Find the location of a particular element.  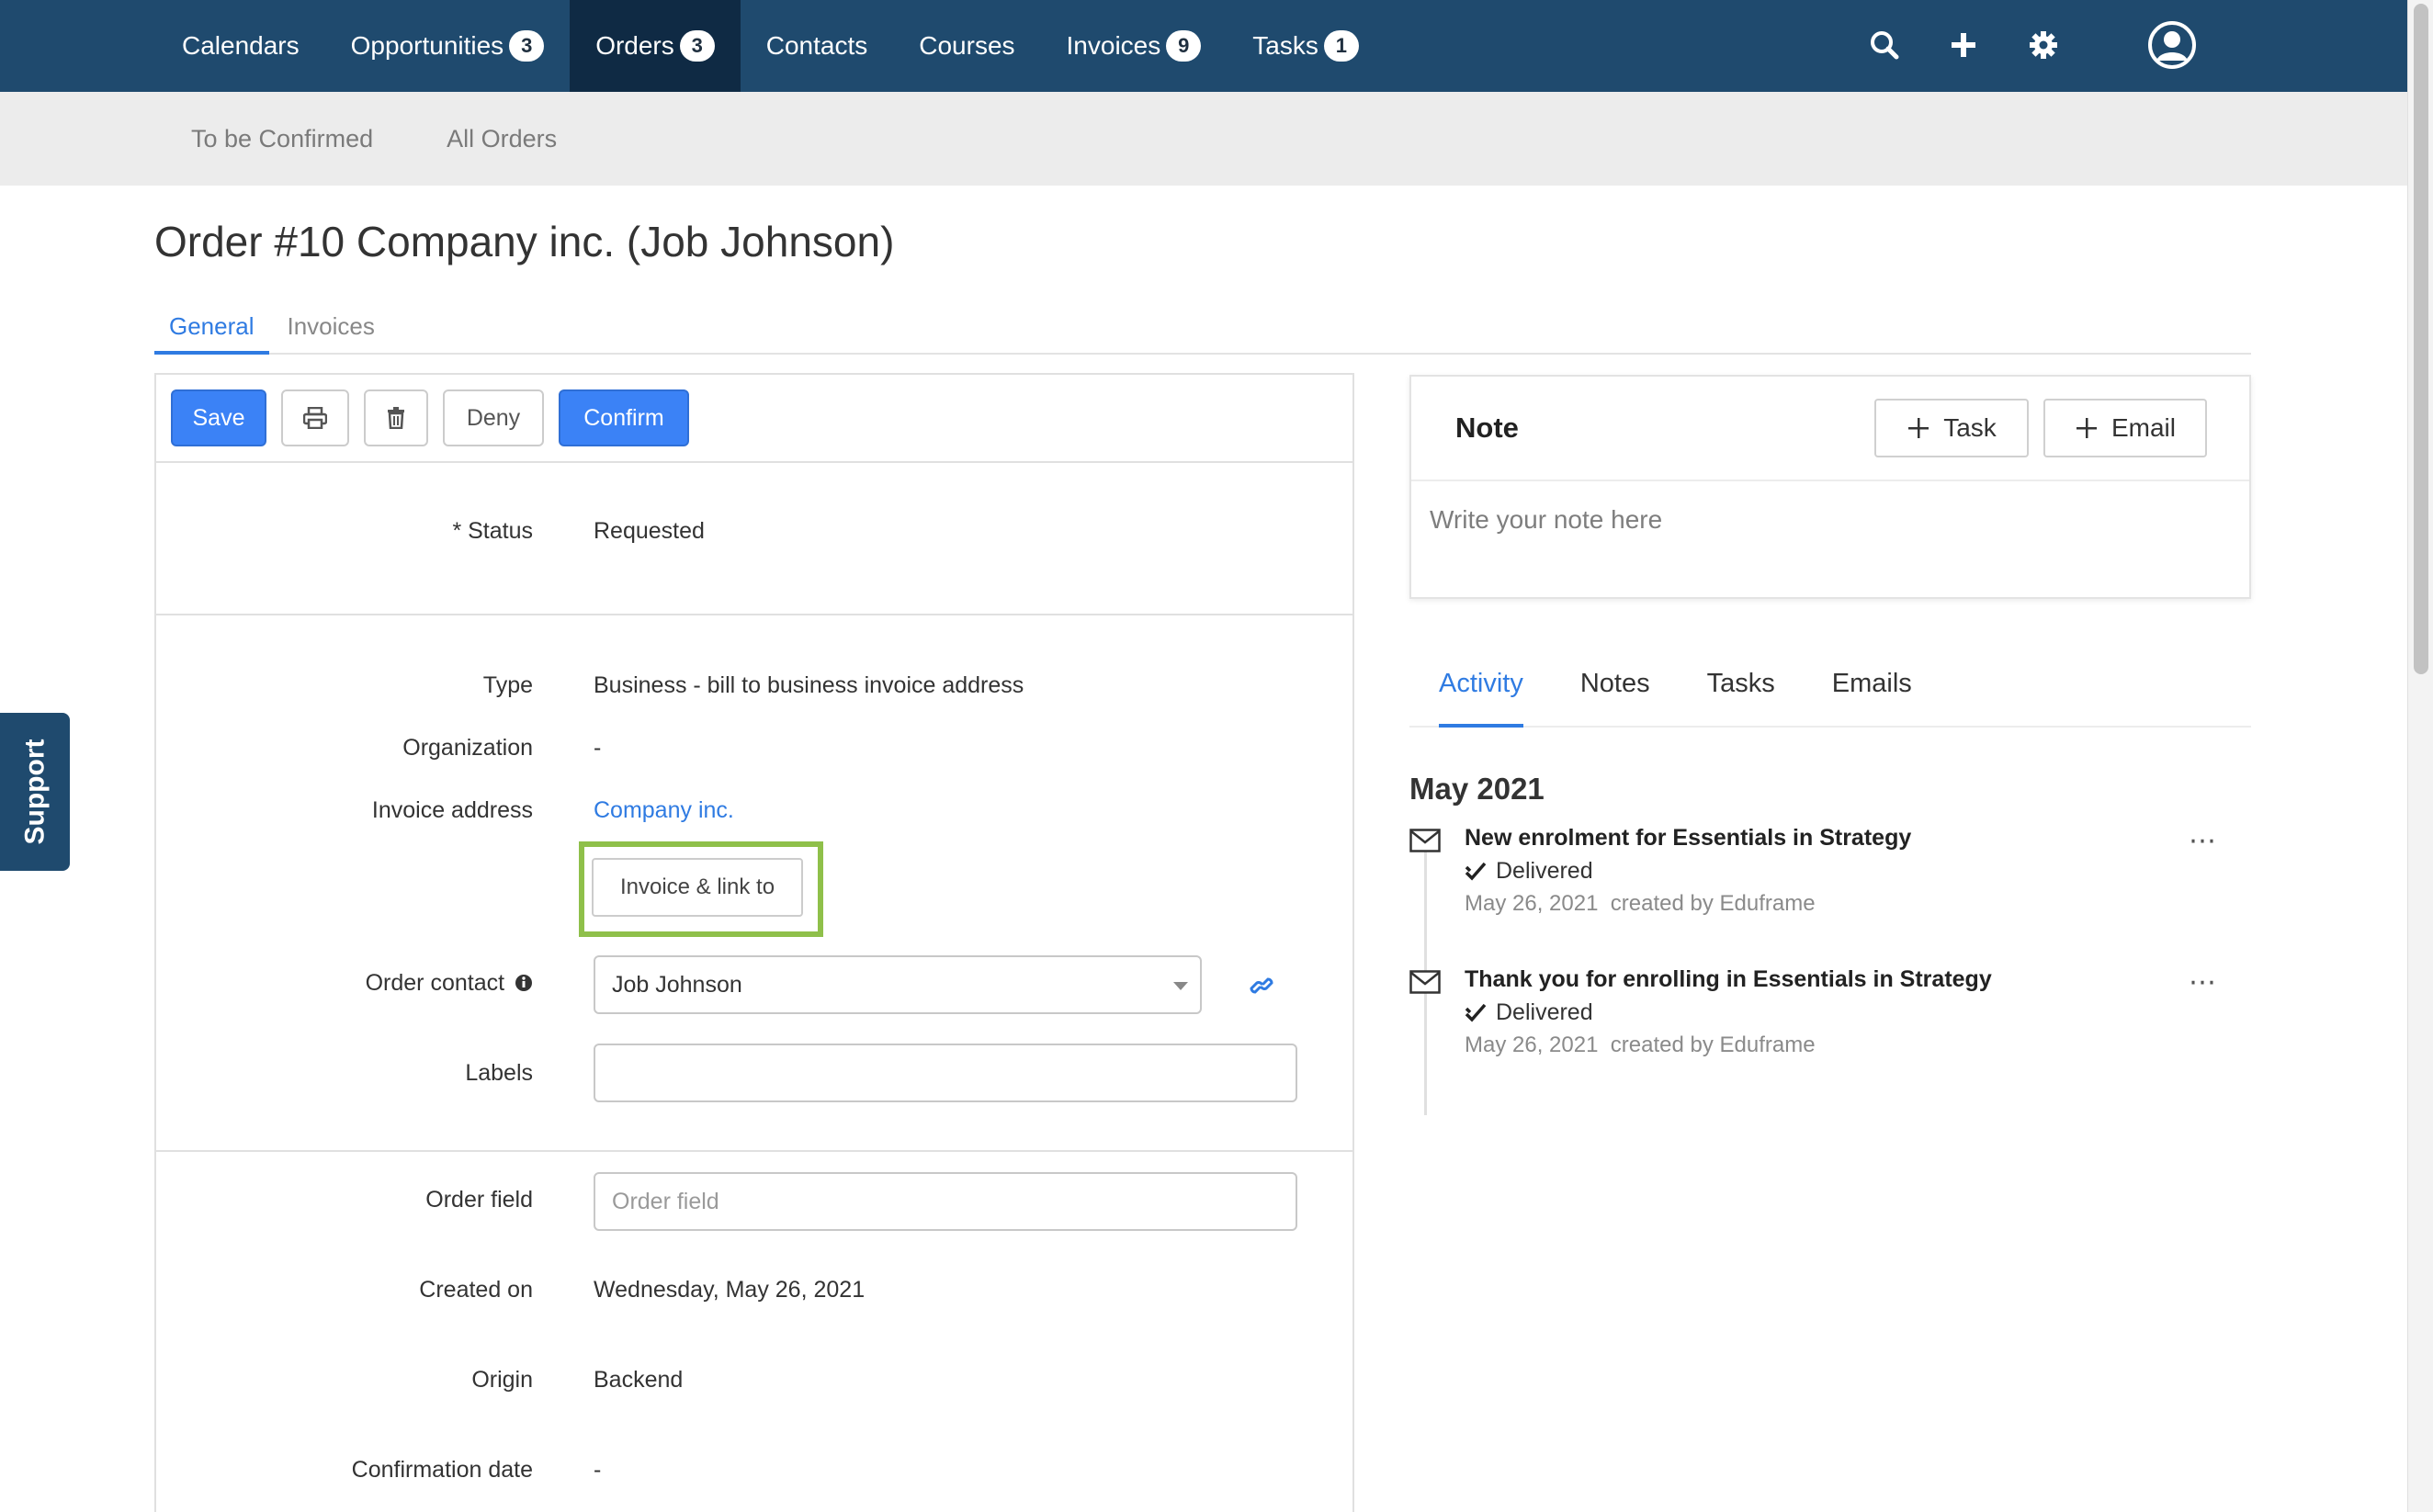

nav-item-opportunities: Opportunities 3 is located at coordinates (448, 46).